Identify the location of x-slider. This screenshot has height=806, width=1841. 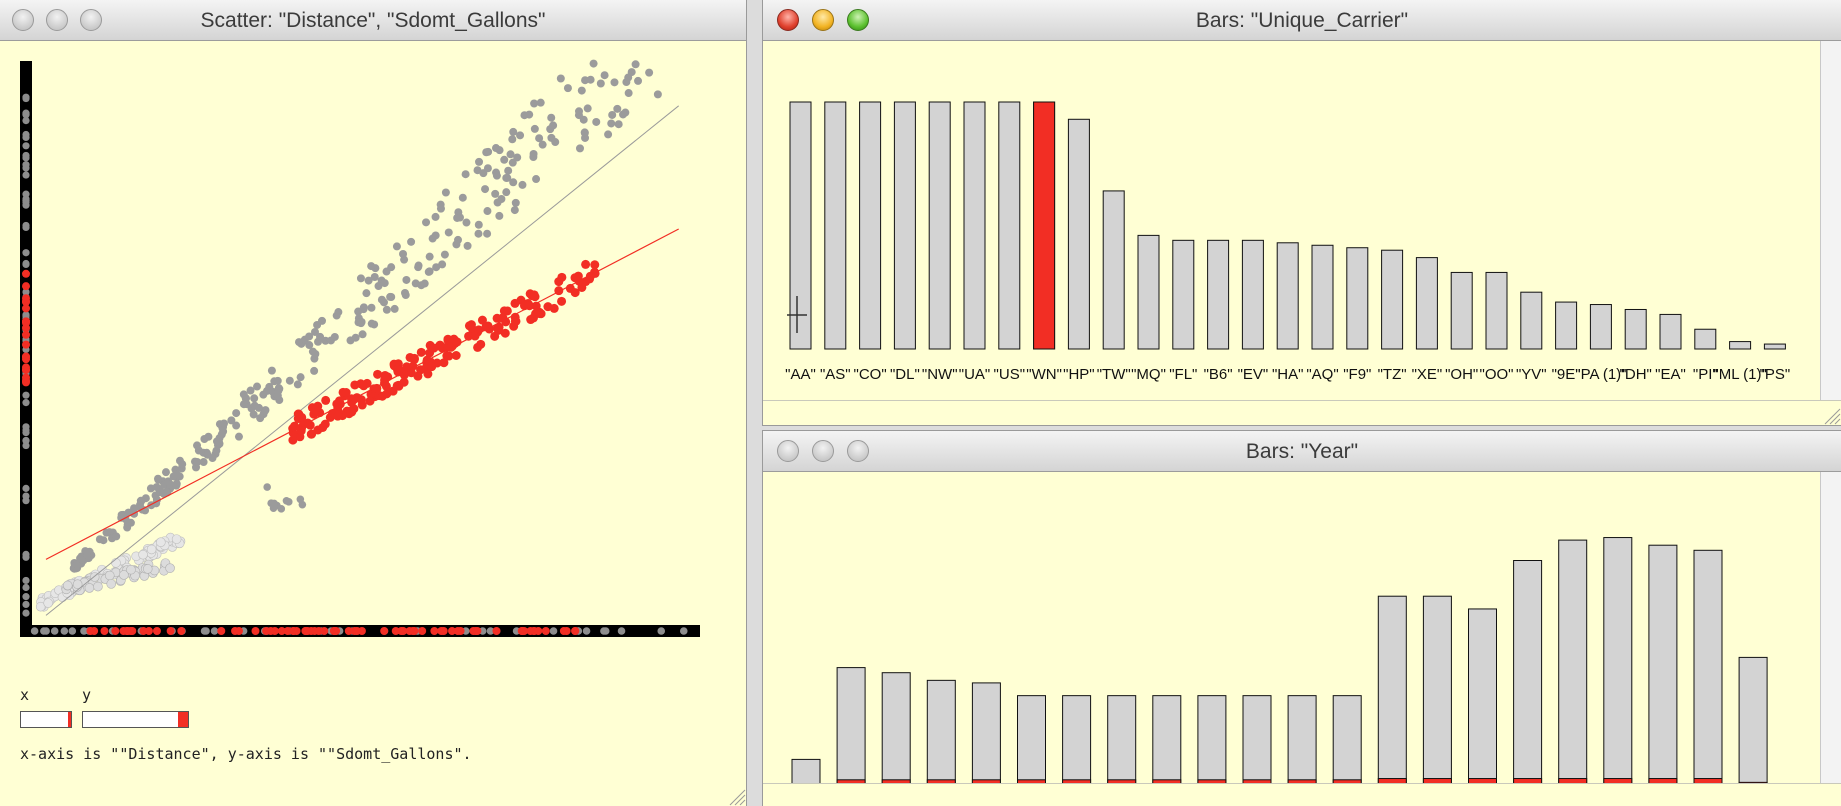
(46, 719).